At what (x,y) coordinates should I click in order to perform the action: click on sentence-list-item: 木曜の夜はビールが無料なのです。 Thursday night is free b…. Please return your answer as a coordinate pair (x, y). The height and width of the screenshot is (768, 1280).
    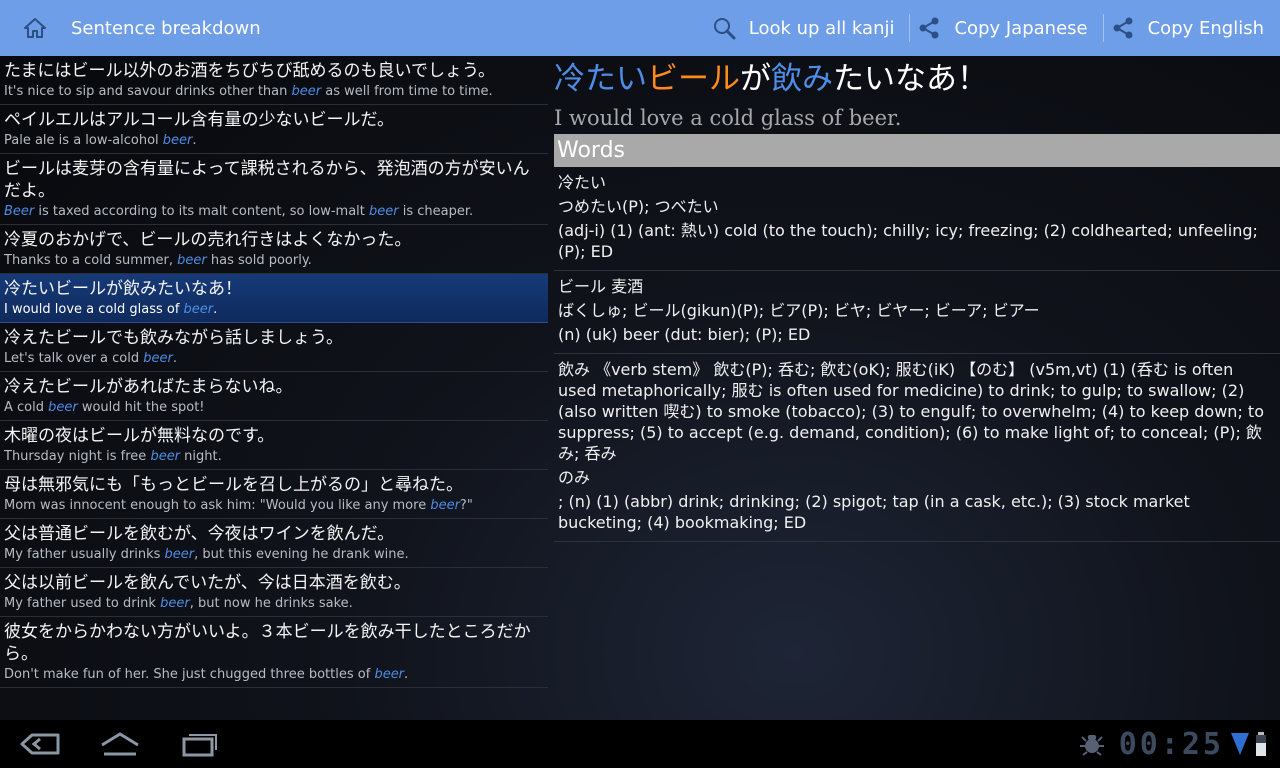
    Looking at the image, I should click on (274, 445).